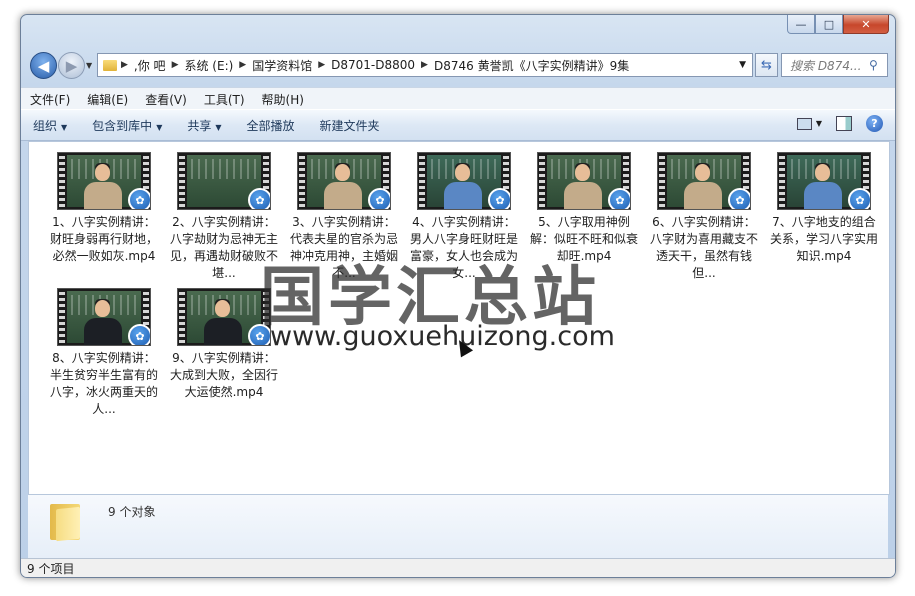 This screenshot has width=915, height=596. I want to click on forward-button: ▶, so click(71, 65).